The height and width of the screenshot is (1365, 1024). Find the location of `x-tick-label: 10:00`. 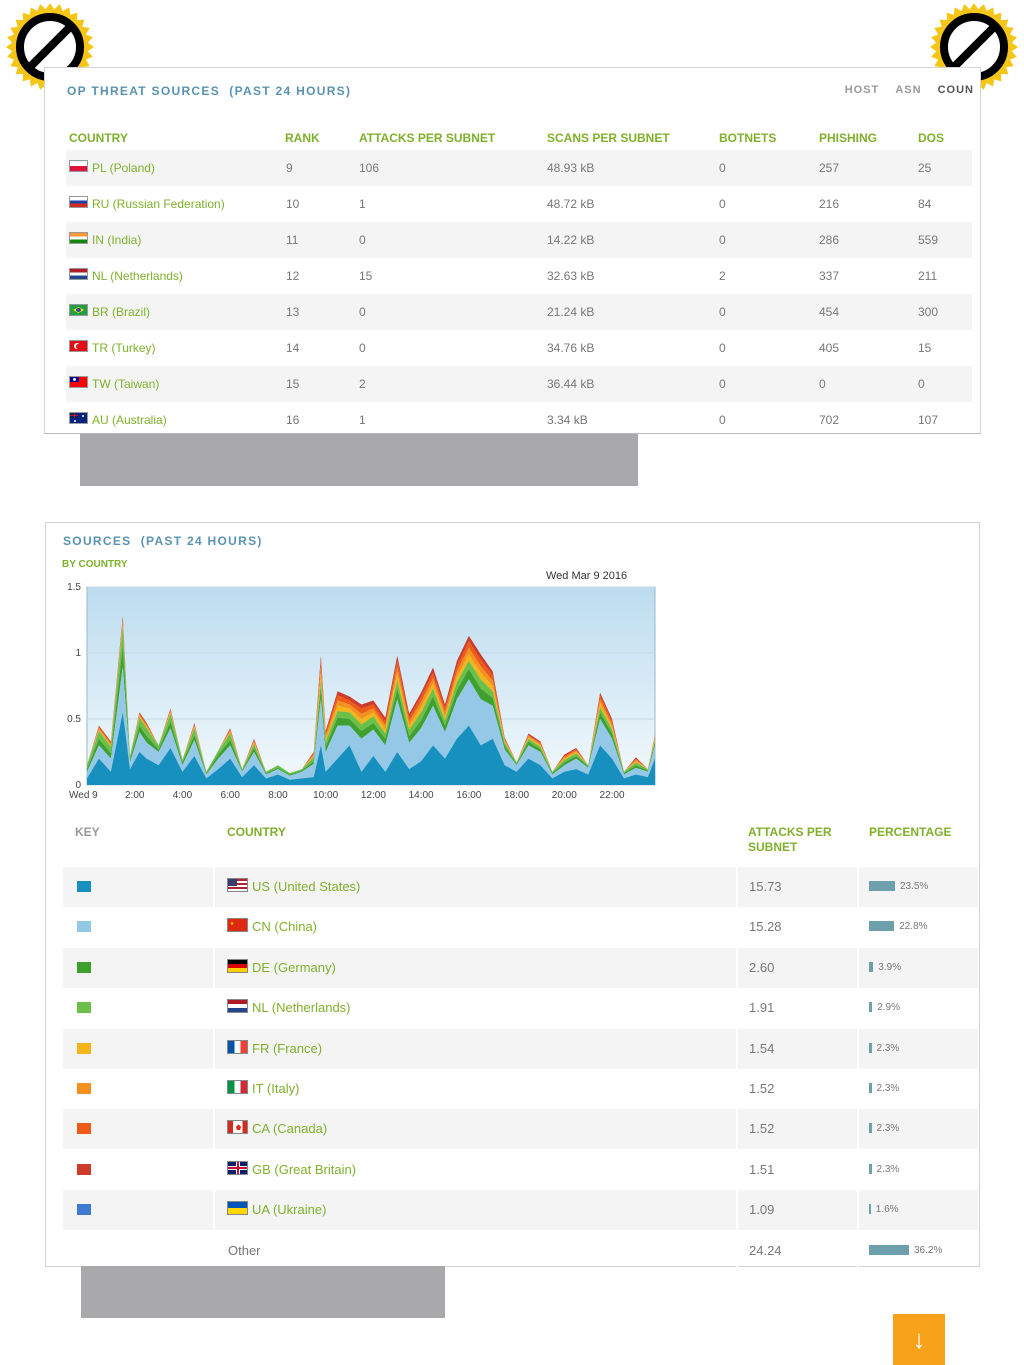

x-tick-label: 10:00 is located at coordinates (325, 795).